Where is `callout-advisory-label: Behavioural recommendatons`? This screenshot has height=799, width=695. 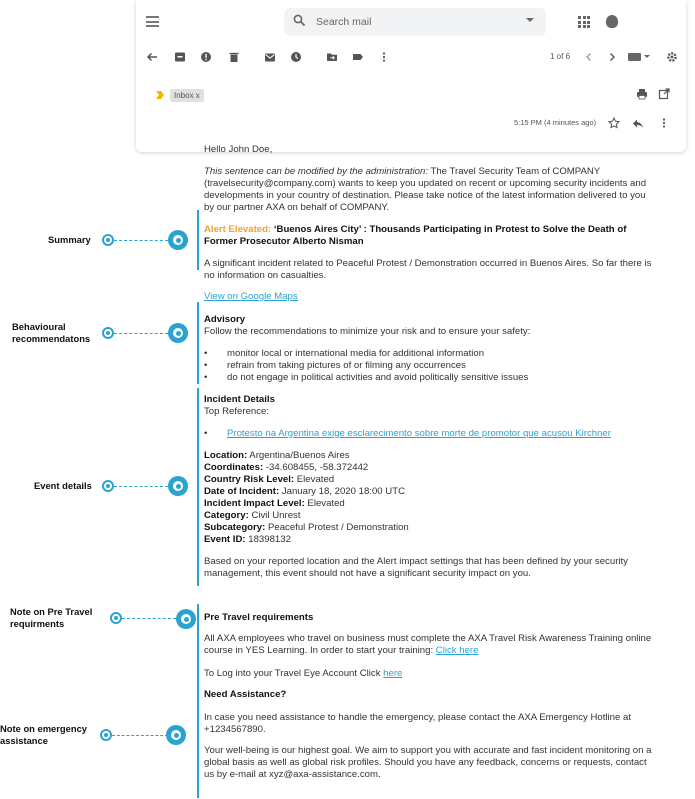 callout-advisory-label: Behavioural recommendatons is located at coordinates (51, 332).